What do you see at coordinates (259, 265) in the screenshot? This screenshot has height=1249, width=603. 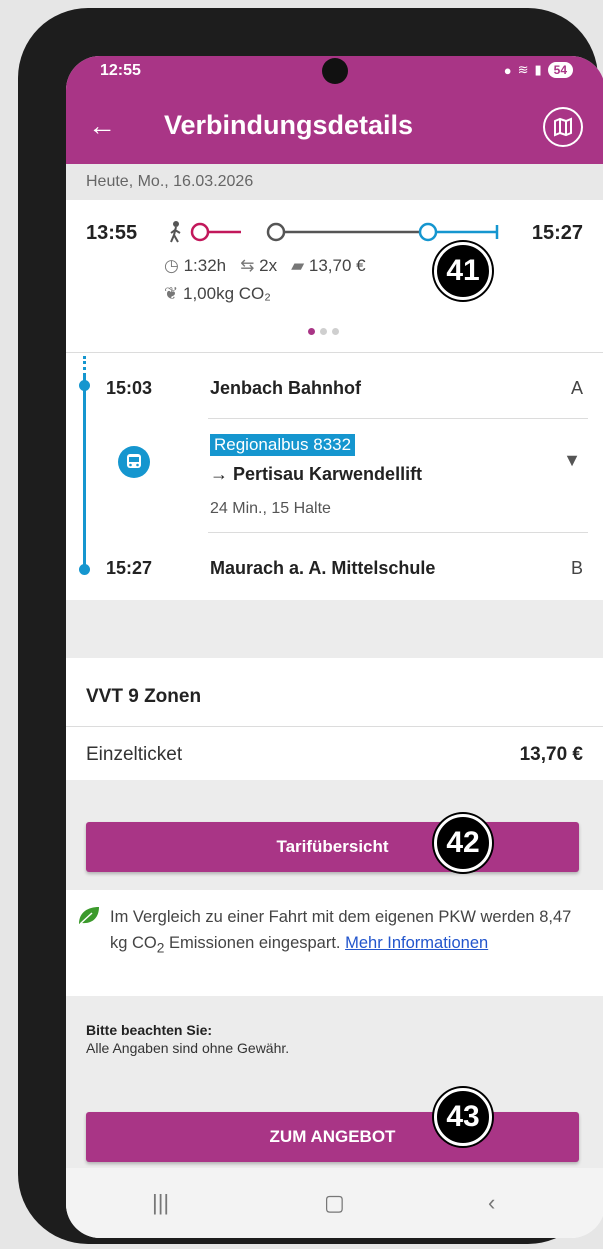 I see `transfers: ⇆ 2x` at bounding box center [259, 265].